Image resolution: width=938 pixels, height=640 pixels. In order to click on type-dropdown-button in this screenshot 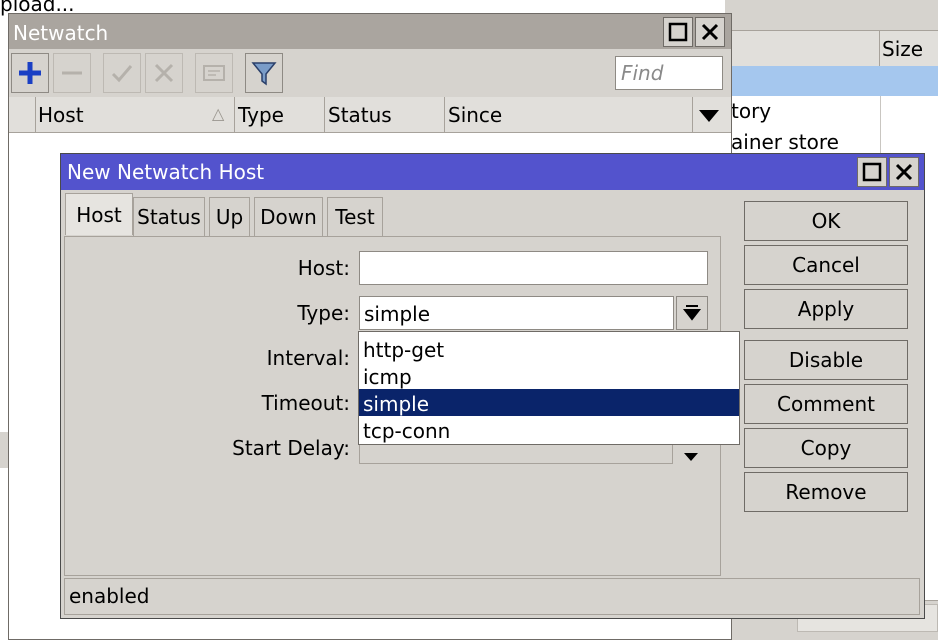, I will do `click(692, 313)`.